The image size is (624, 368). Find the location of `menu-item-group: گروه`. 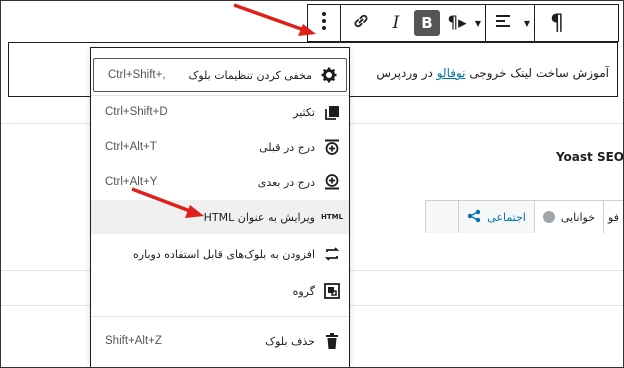

menu-item-group: گروه is located at coordinates (220, 291).